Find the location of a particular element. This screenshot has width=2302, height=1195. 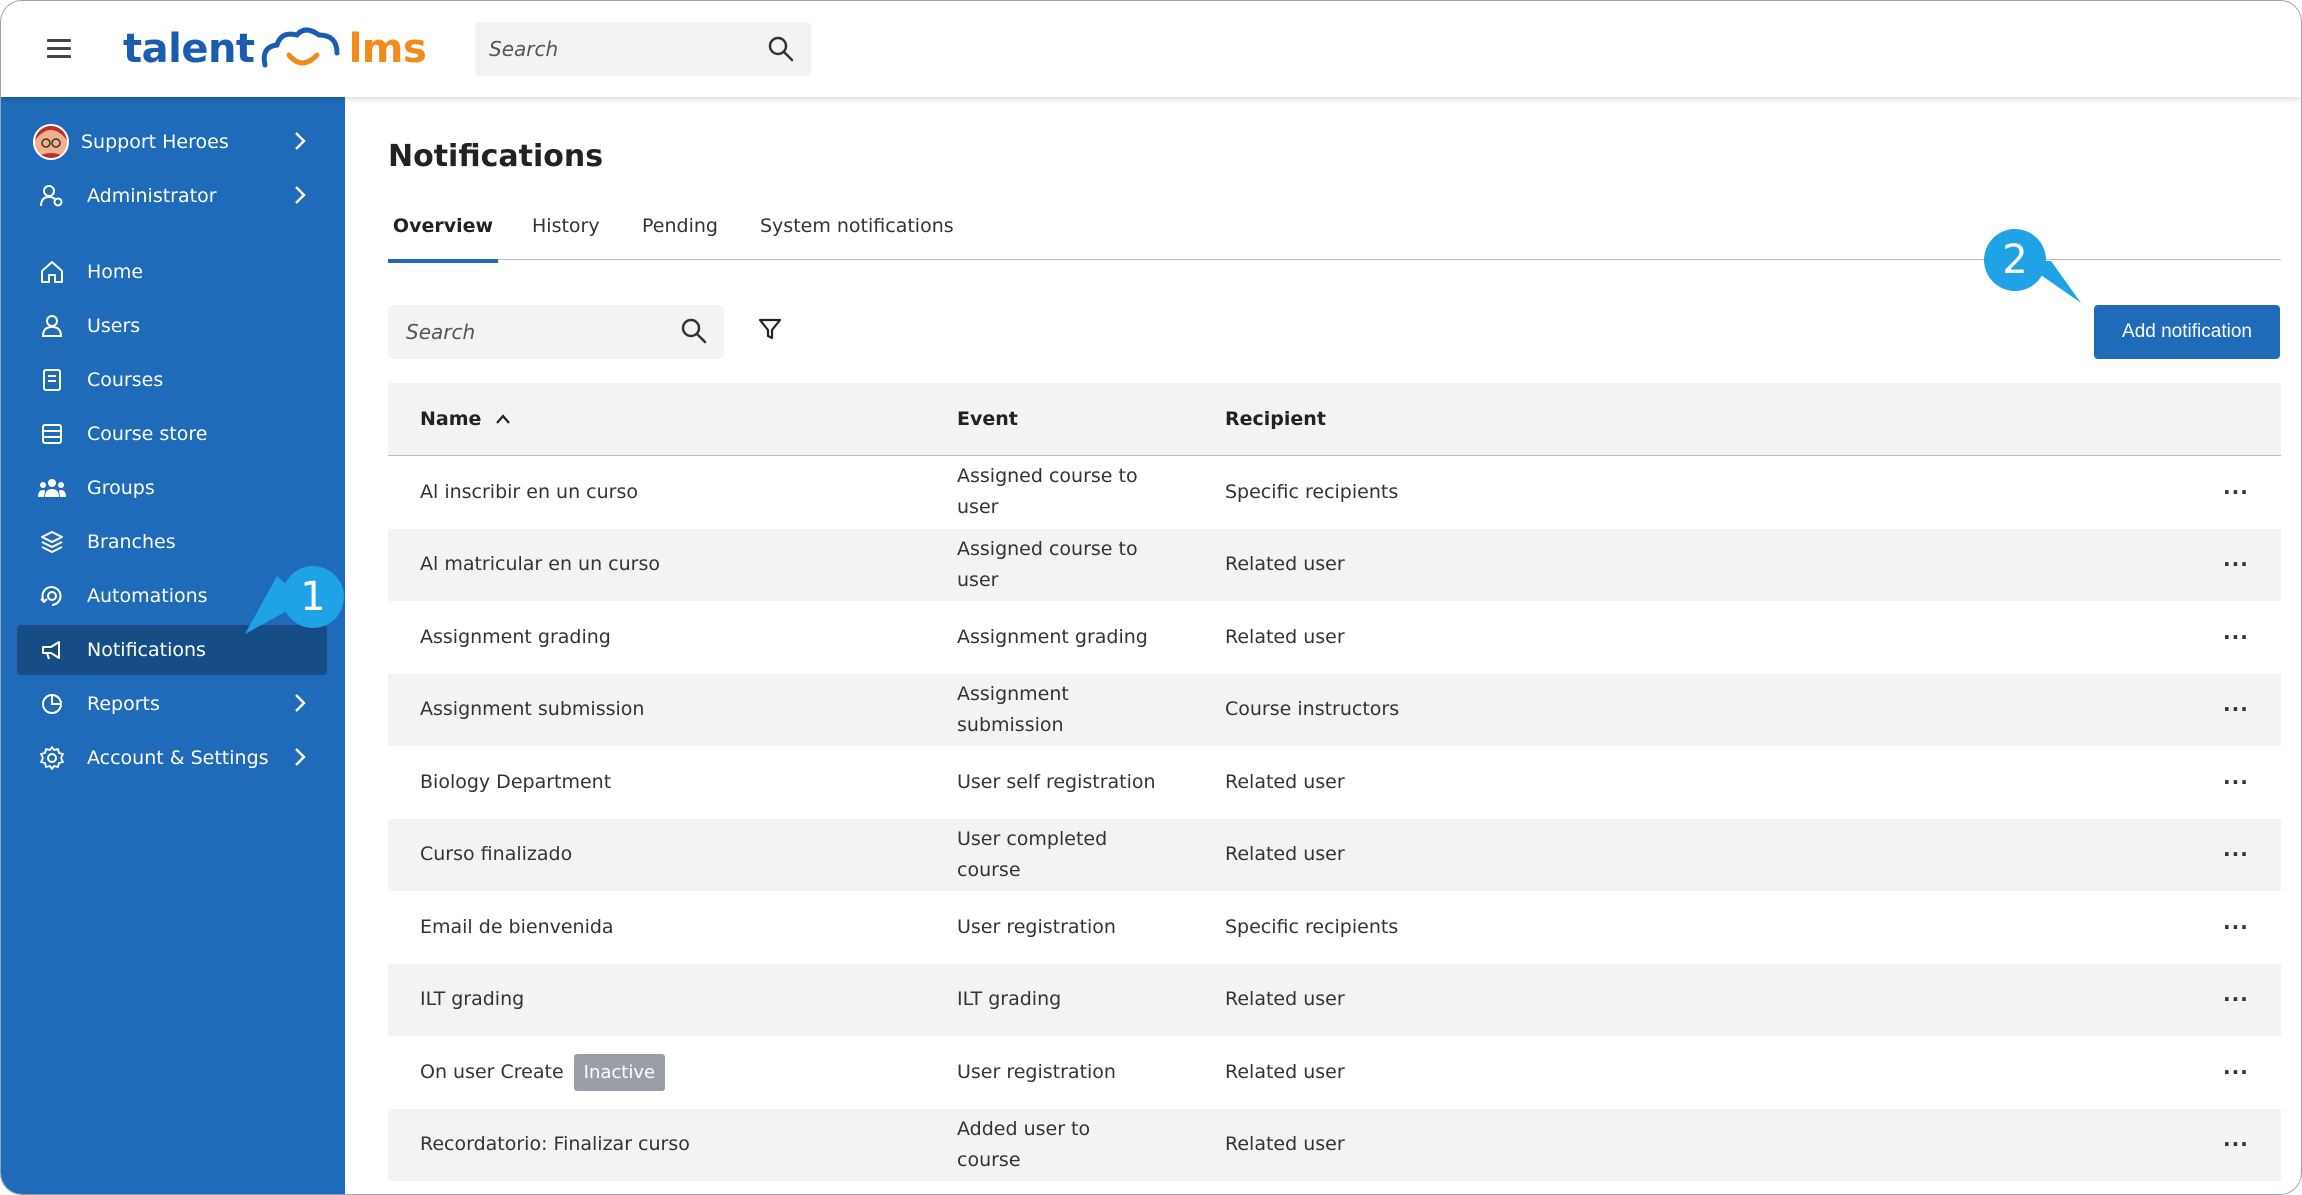

column-header-recipient: Recipient is located at coordinates (1275, 419).